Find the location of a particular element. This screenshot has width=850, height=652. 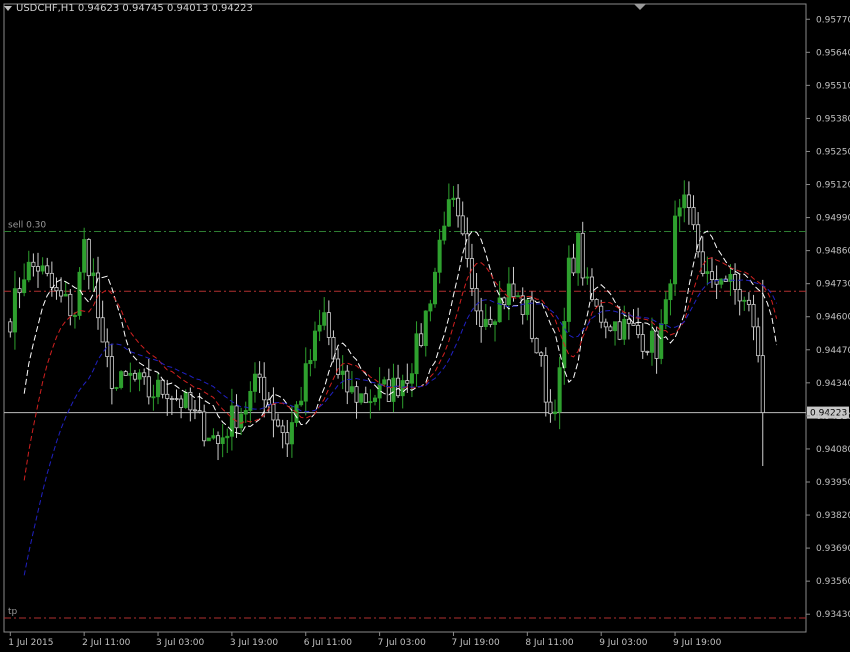

level-label: tp is located at coordinates (13, 612).